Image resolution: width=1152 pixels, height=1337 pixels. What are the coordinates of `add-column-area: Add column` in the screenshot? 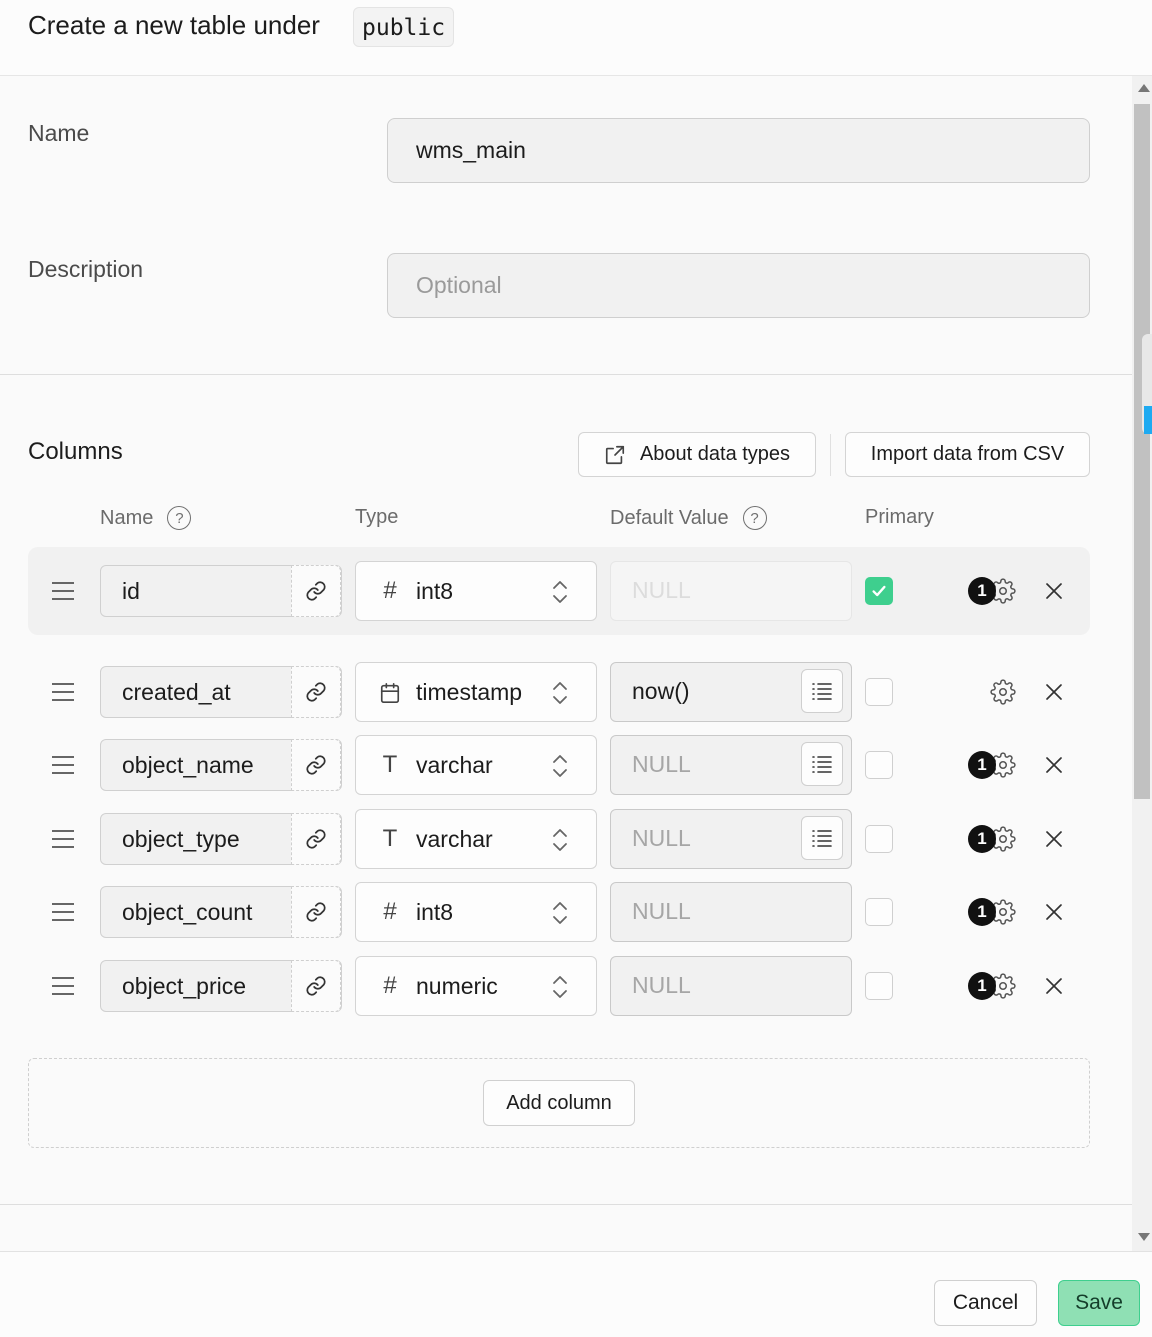 It's located at (559, 1103).